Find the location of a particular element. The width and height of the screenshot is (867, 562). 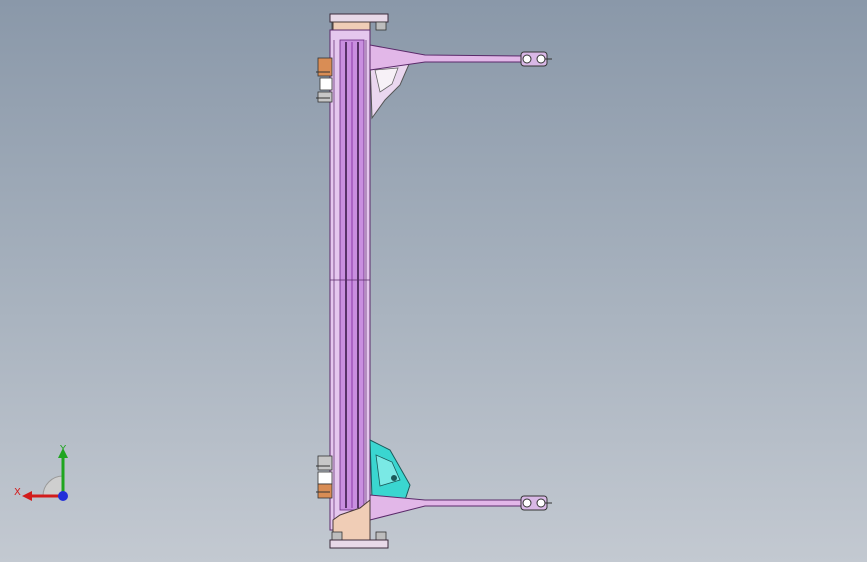

upper-left-hardware is located at coordinates (324, 80).